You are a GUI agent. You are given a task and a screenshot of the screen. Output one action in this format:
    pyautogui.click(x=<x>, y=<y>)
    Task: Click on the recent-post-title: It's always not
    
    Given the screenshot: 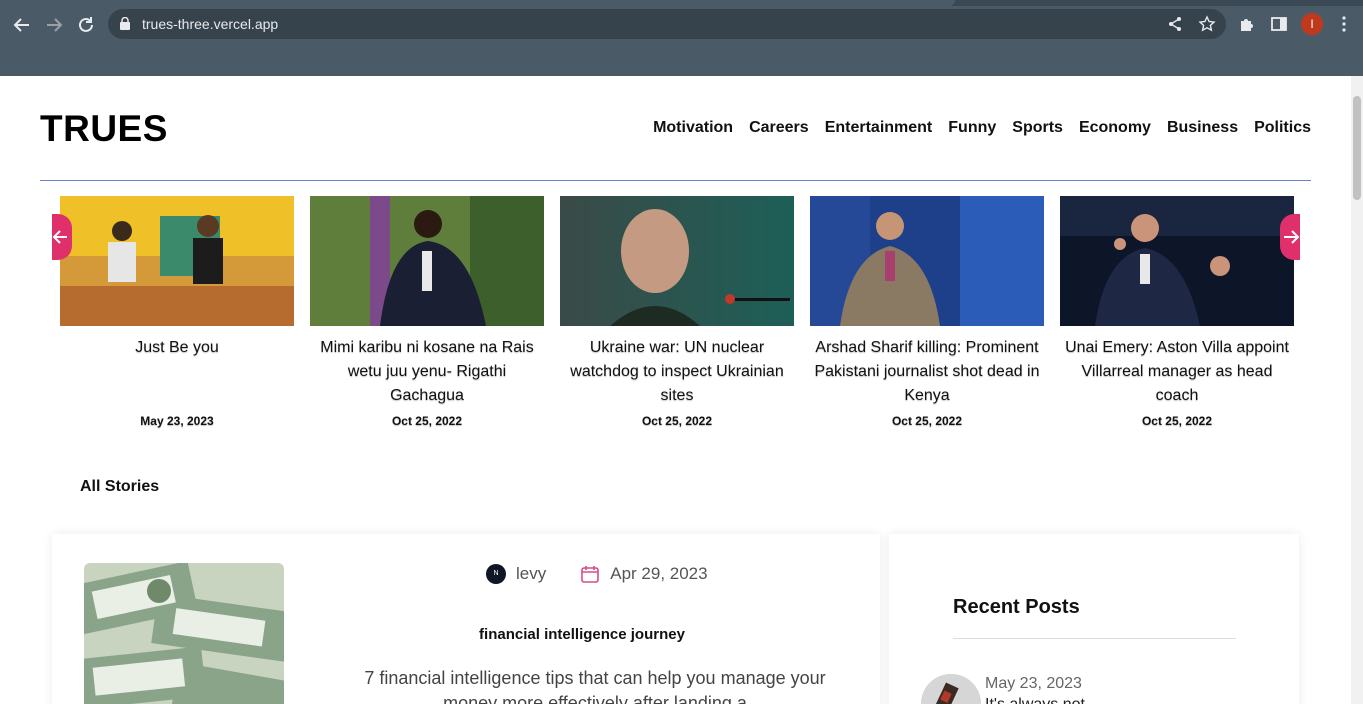 What is the action you would take?
    pyautogui.click(x=1035, y=700)
    